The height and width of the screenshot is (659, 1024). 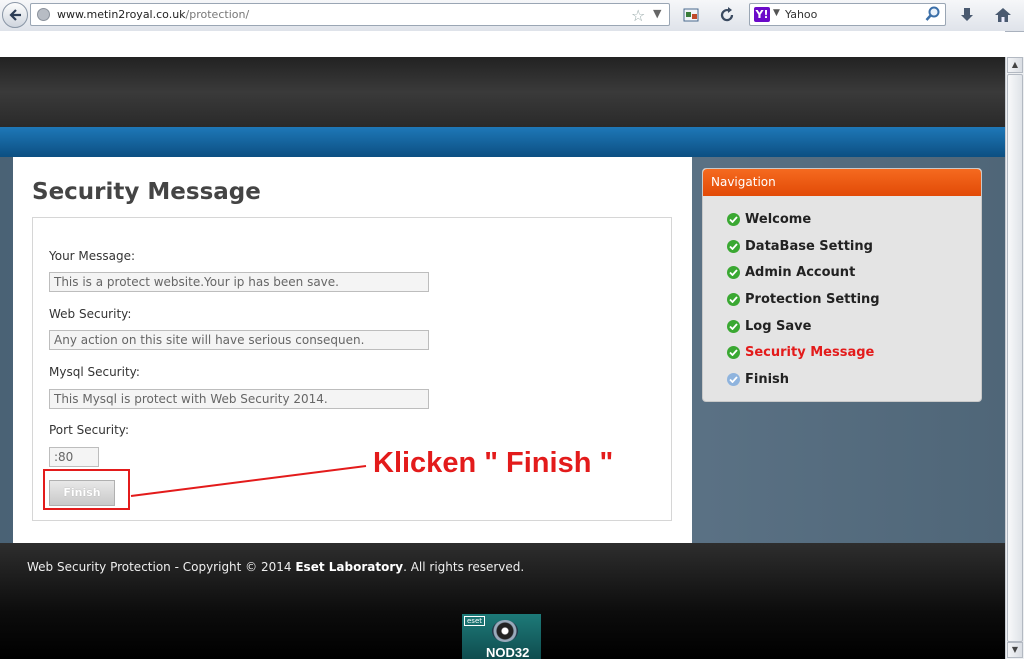 I want to click on reload-icon, so click(x=727, y=15).